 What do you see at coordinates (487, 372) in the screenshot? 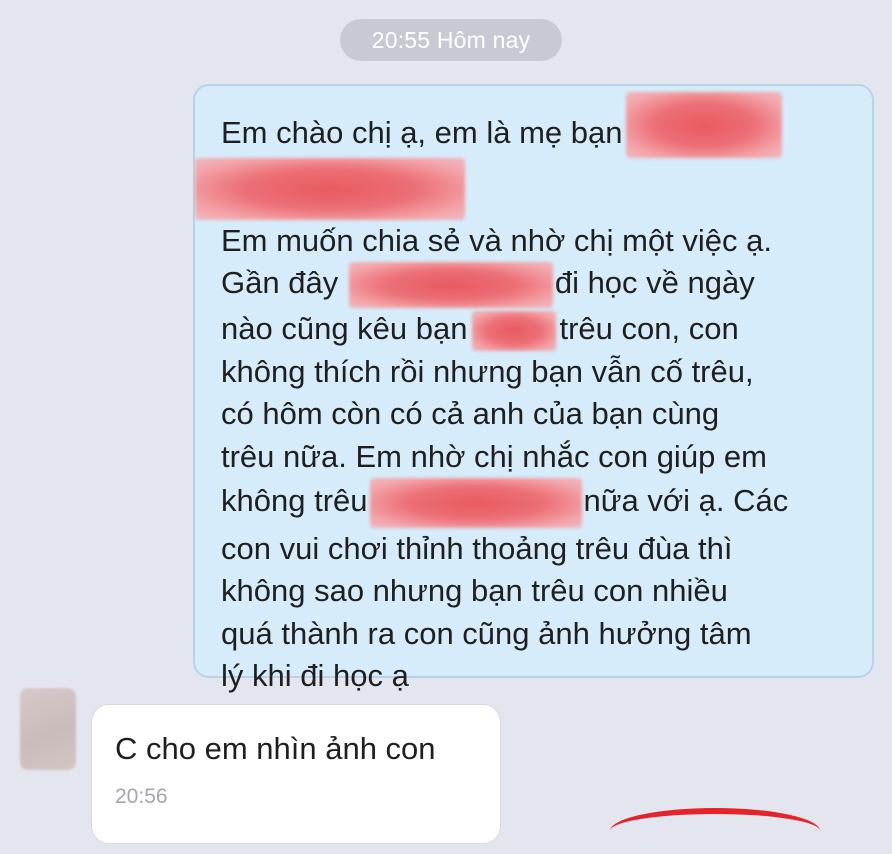
I see `message-line: không thích rồi nhưng bạn vẫn cố trêu,` at bounding box center [487, 372].